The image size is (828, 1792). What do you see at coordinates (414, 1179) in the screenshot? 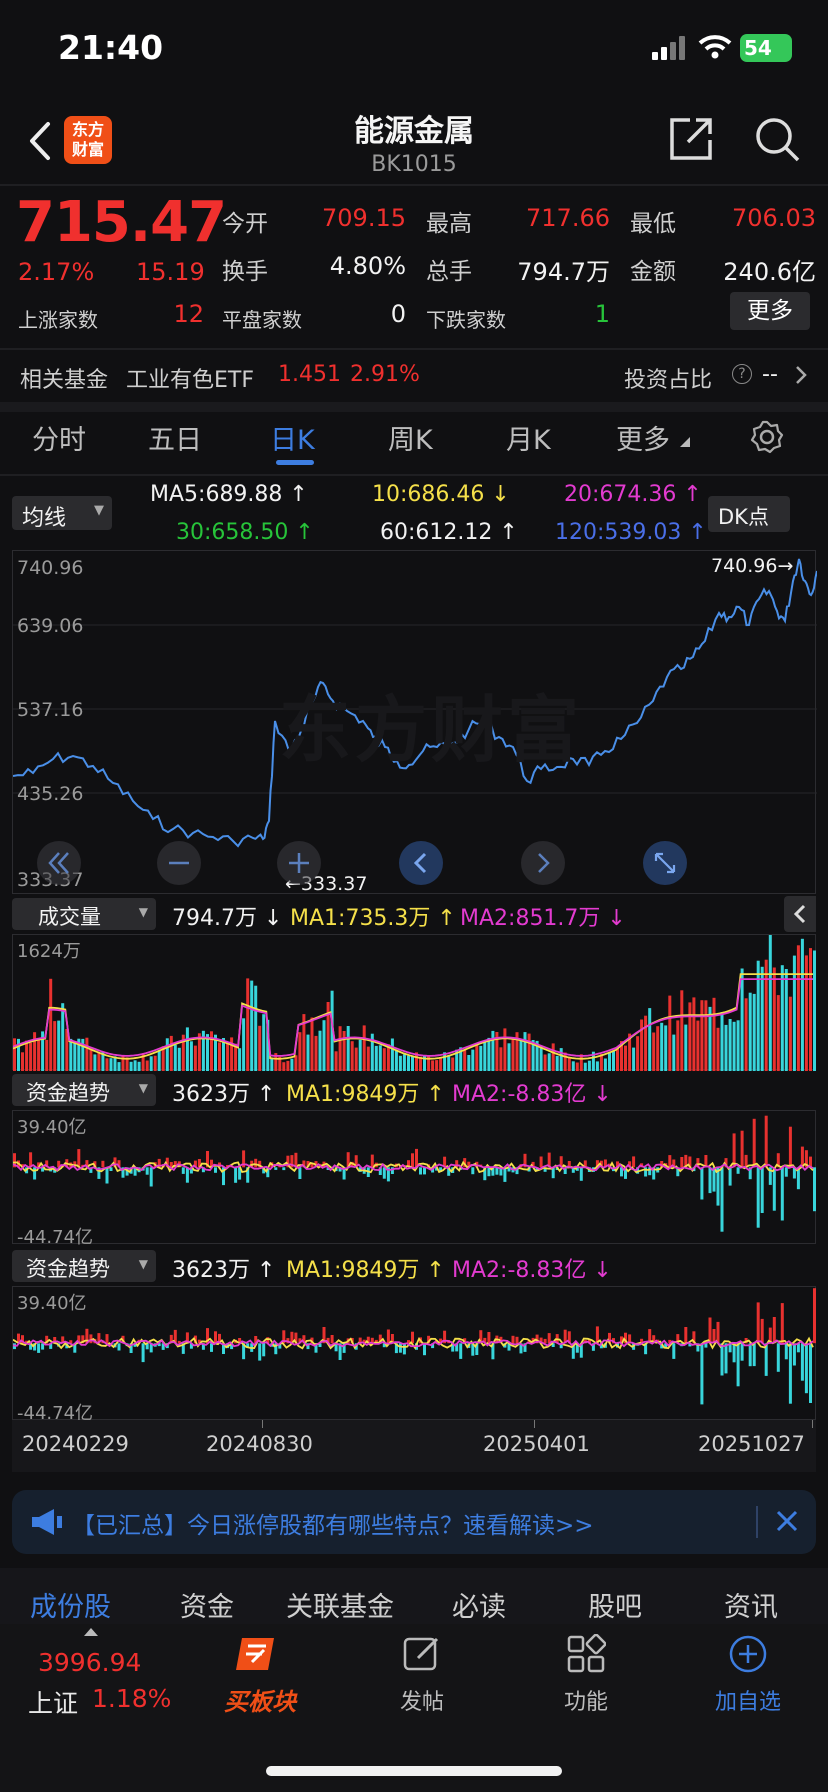
I see `fund-trend-chart-1: 39.40亿 -44.74亿` at bounding box center [414, 1179].